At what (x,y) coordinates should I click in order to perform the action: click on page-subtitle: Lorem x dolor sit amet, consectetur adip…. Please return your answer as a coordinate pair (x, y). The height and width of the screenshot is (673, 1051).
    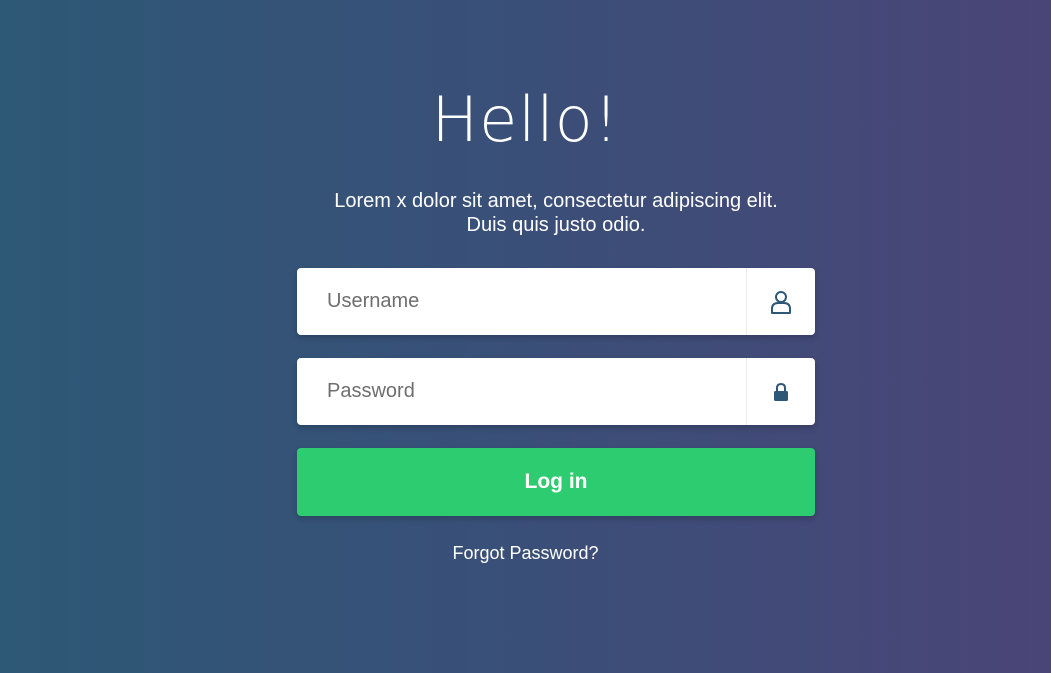
    Looking at the image, I should click on (556, 213).